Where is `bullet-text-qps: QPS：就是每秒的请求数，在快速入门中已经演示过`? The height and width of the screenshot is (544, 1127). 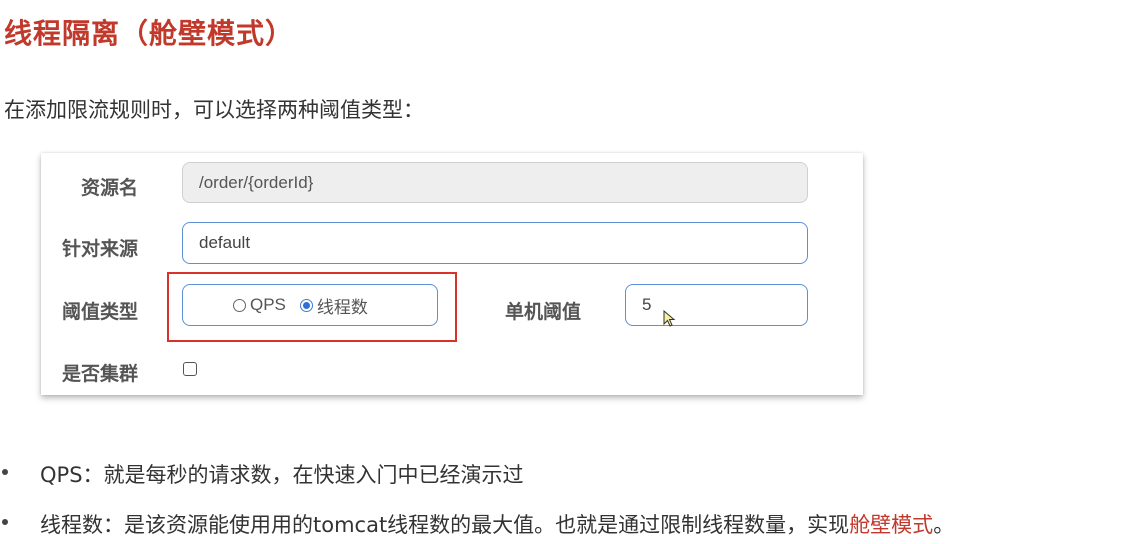
bullet-text-qps: QPS：就是每秒的请求数，在快速入门中已经演示过 is located at coordinates (282, 475).